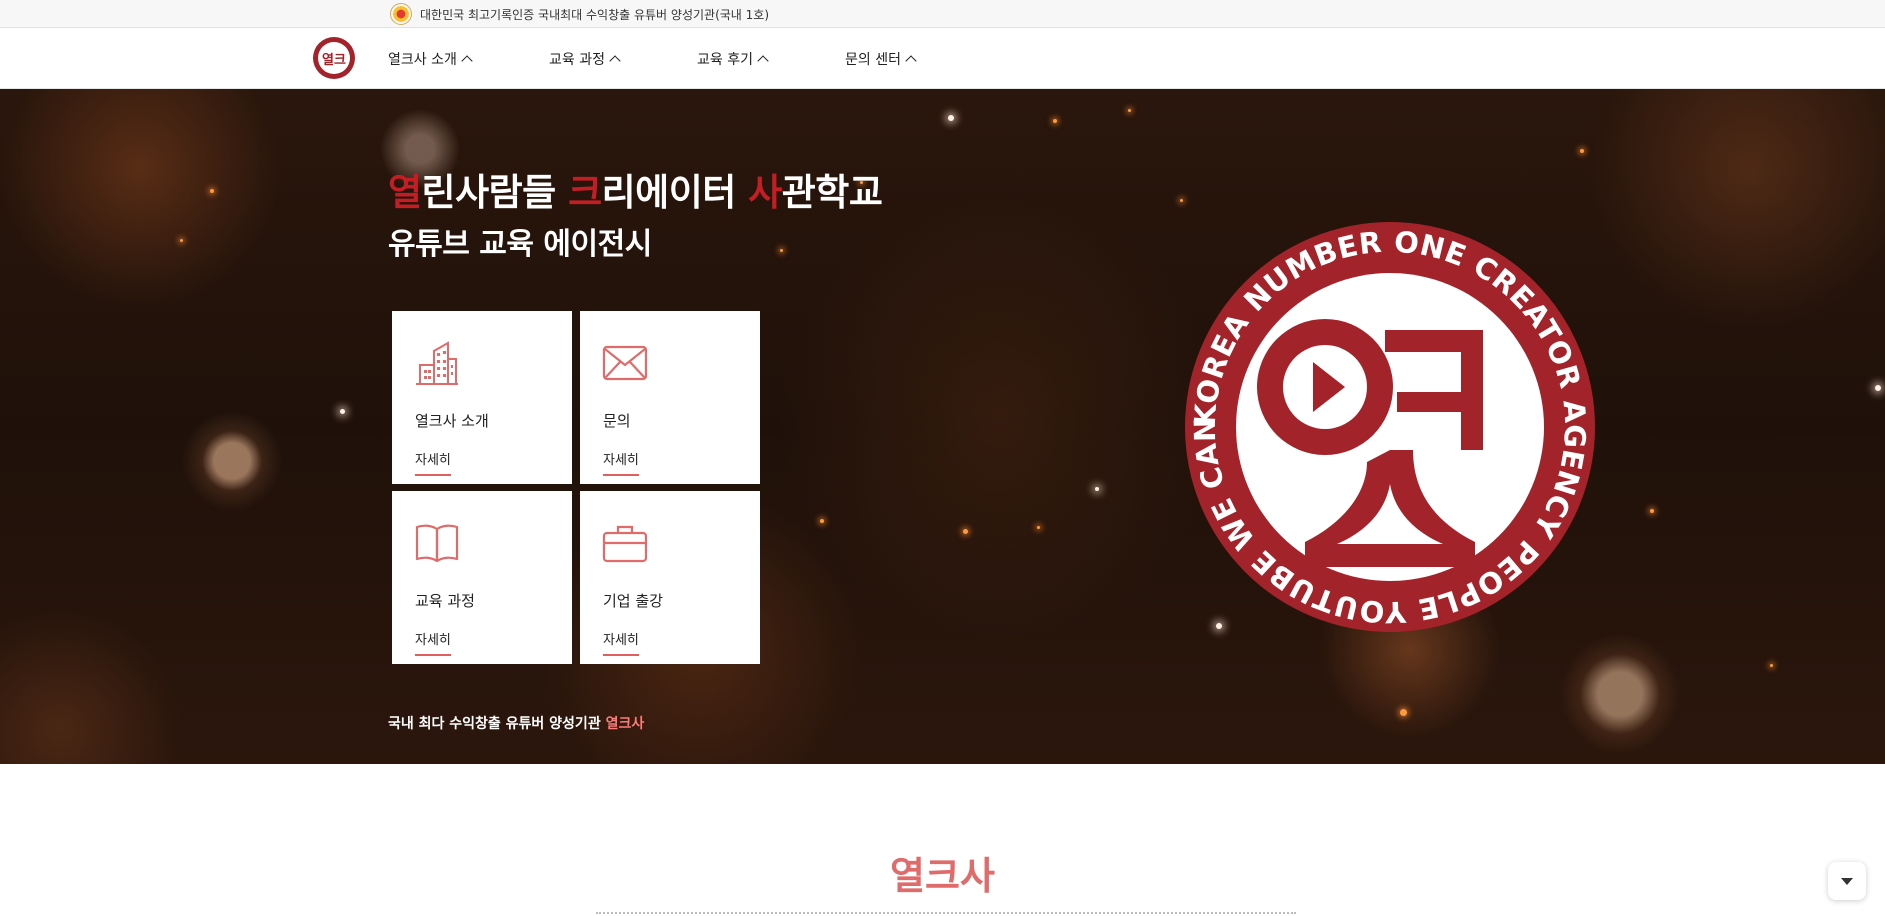 The height and width of the screenshot is (916, 1885). I want to click on site-logo: 열크, so click(334, 58).